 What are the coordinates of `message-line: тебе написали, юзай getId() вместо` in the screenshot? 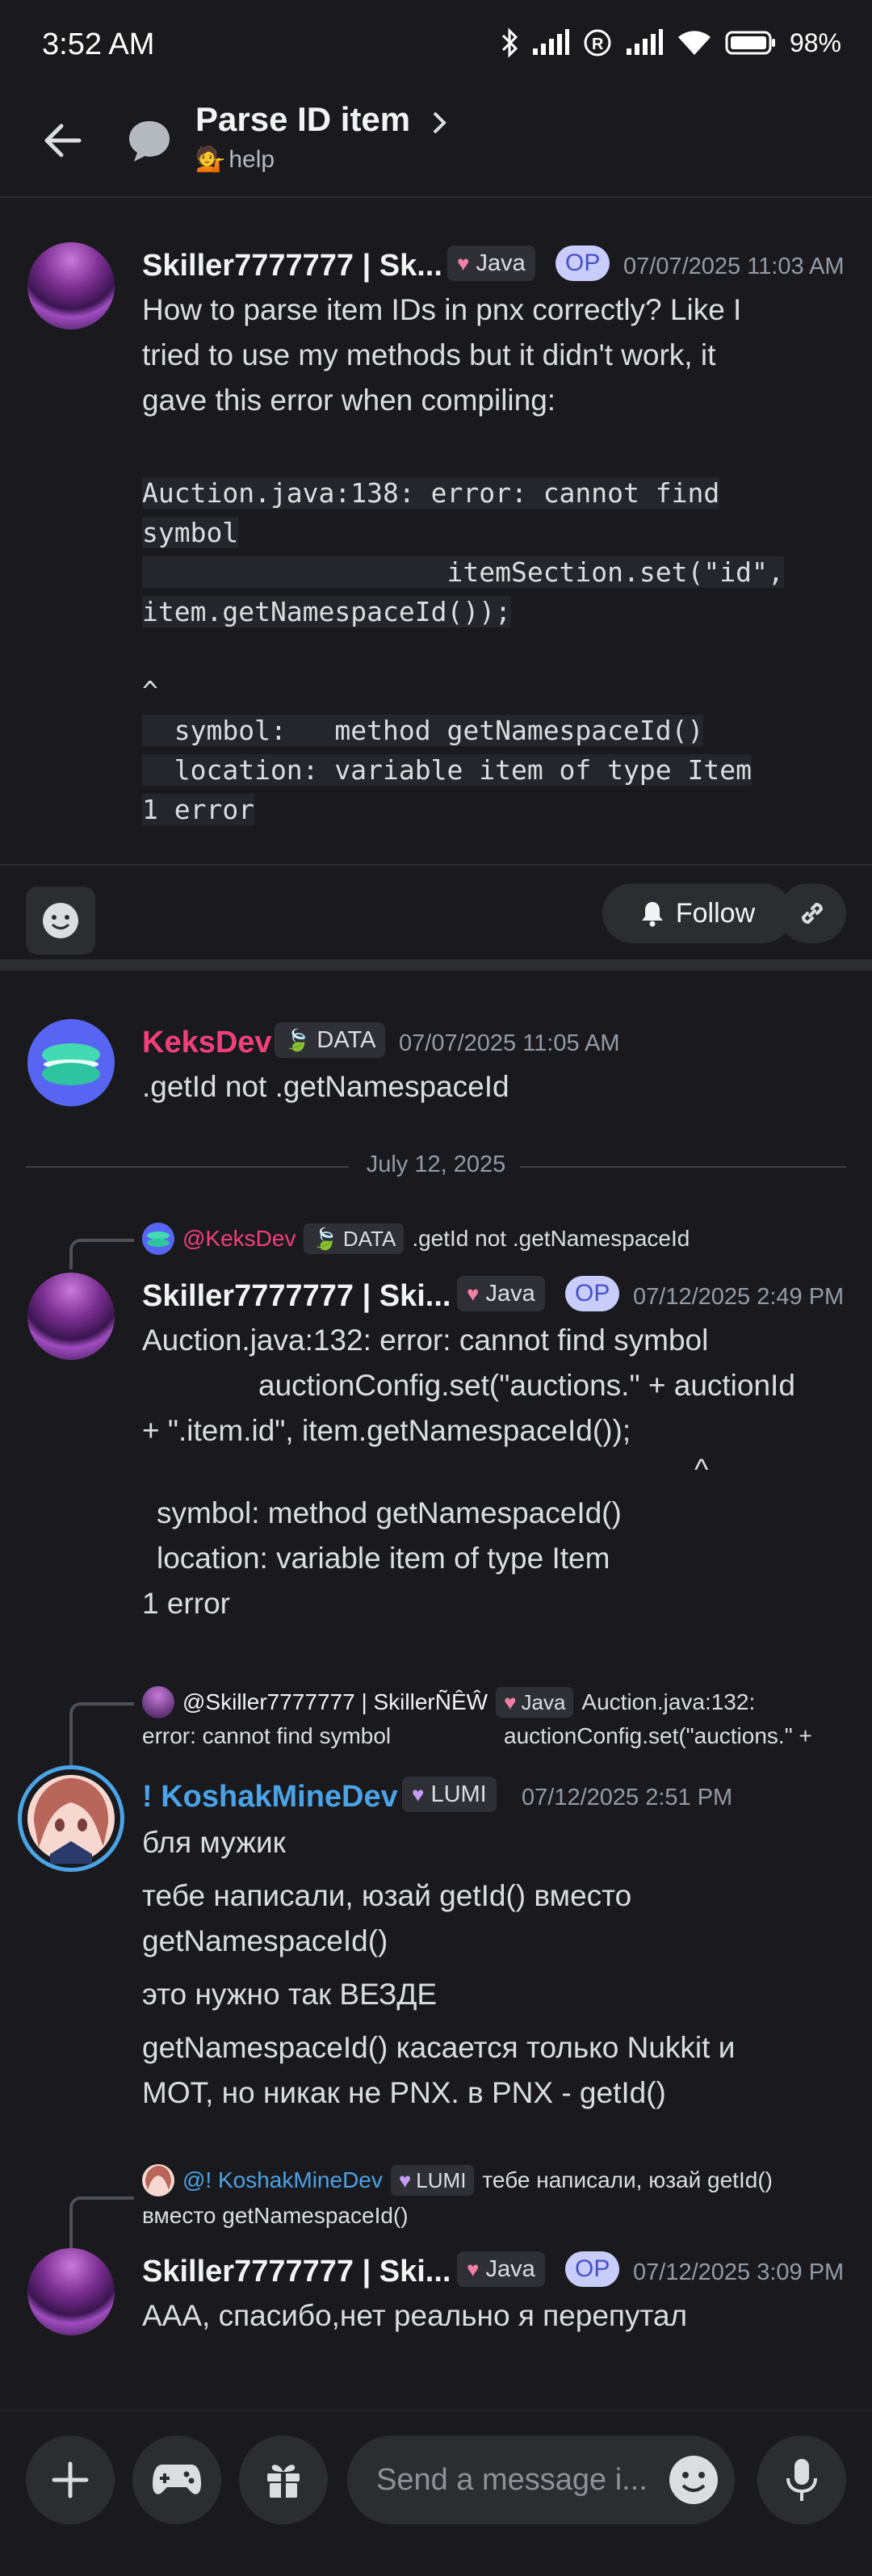 It's located at (387, 1896).